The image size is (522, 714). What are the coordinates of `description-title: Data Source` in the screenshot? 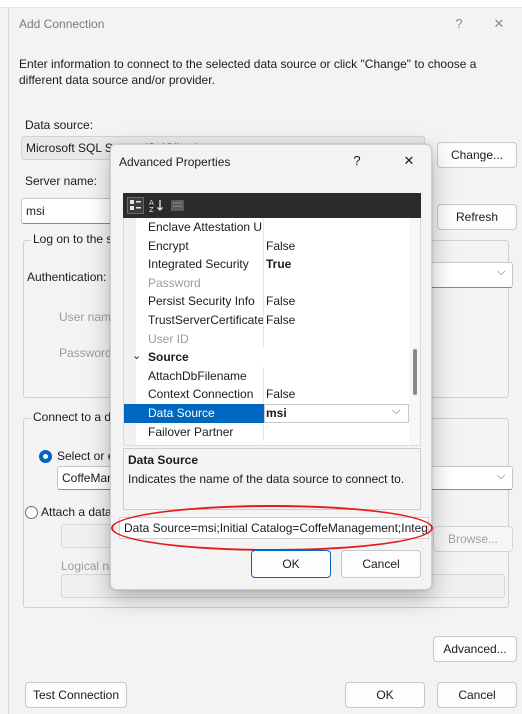 It's located at (163, 460).